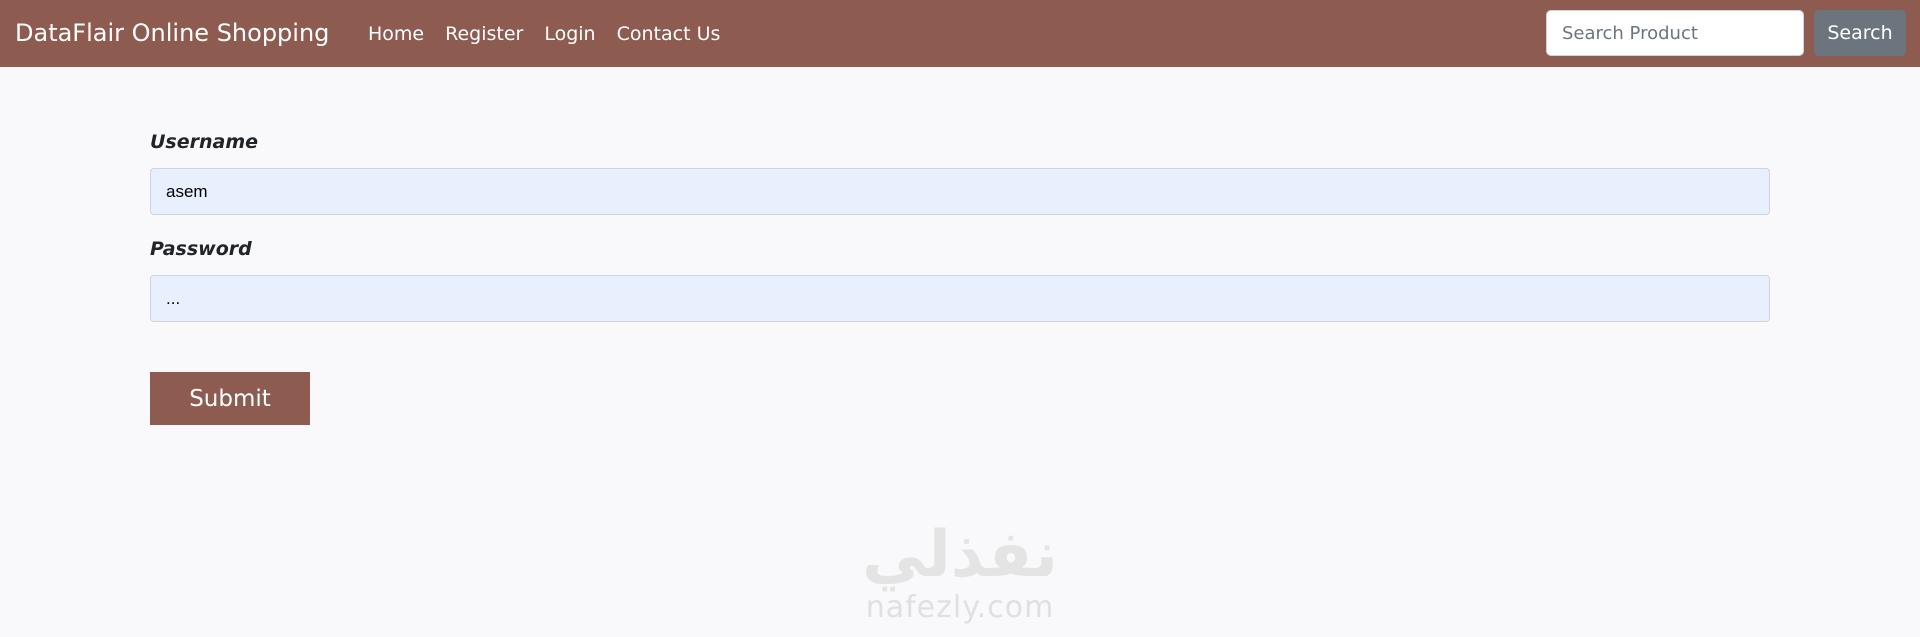 Image resolution: width=1920 pixels, height=637 pixels. I want to click on password-input, so click(960, 298).